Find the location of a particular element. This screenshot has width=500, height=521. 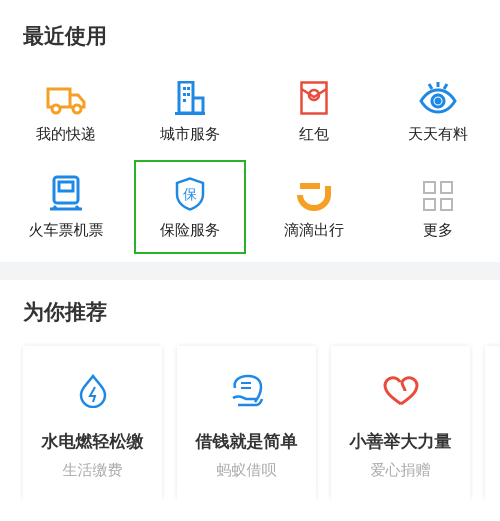

service-card: 小善举大力量 爱心捐赠 is located at coordinates (400, 423).